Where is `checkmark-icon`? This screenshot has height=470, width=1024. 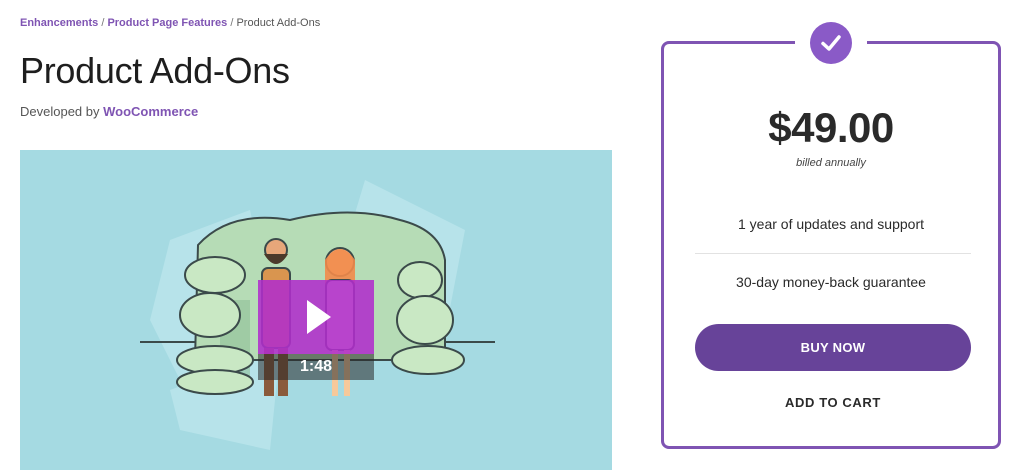
checkmark-icon is located at coordinates (831, 43).